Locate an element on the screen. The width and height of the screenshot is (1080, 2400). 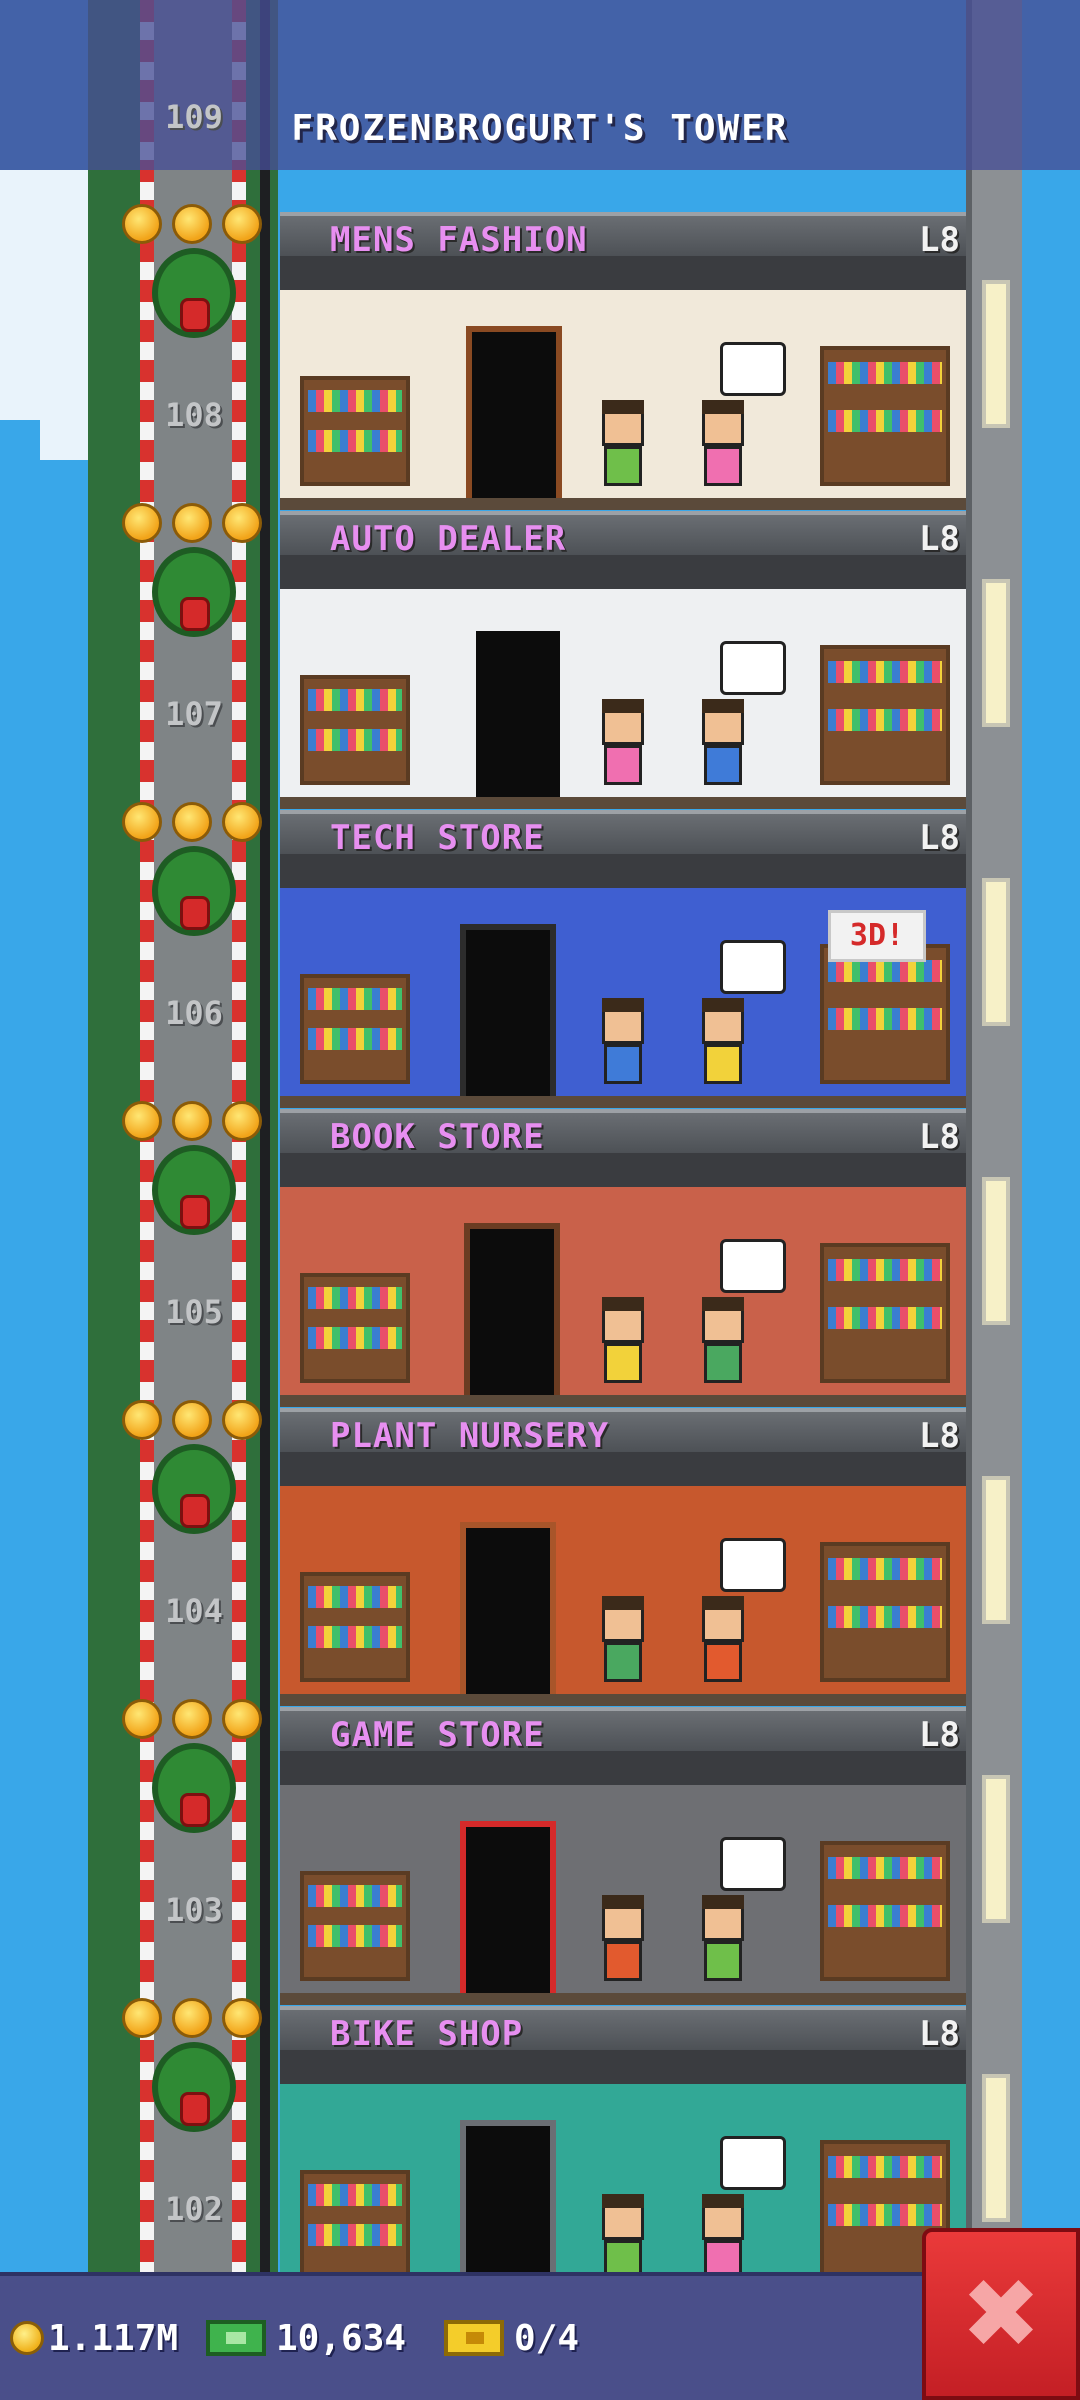
close-icon: ✖ is located at coordinates (1001, 2314).